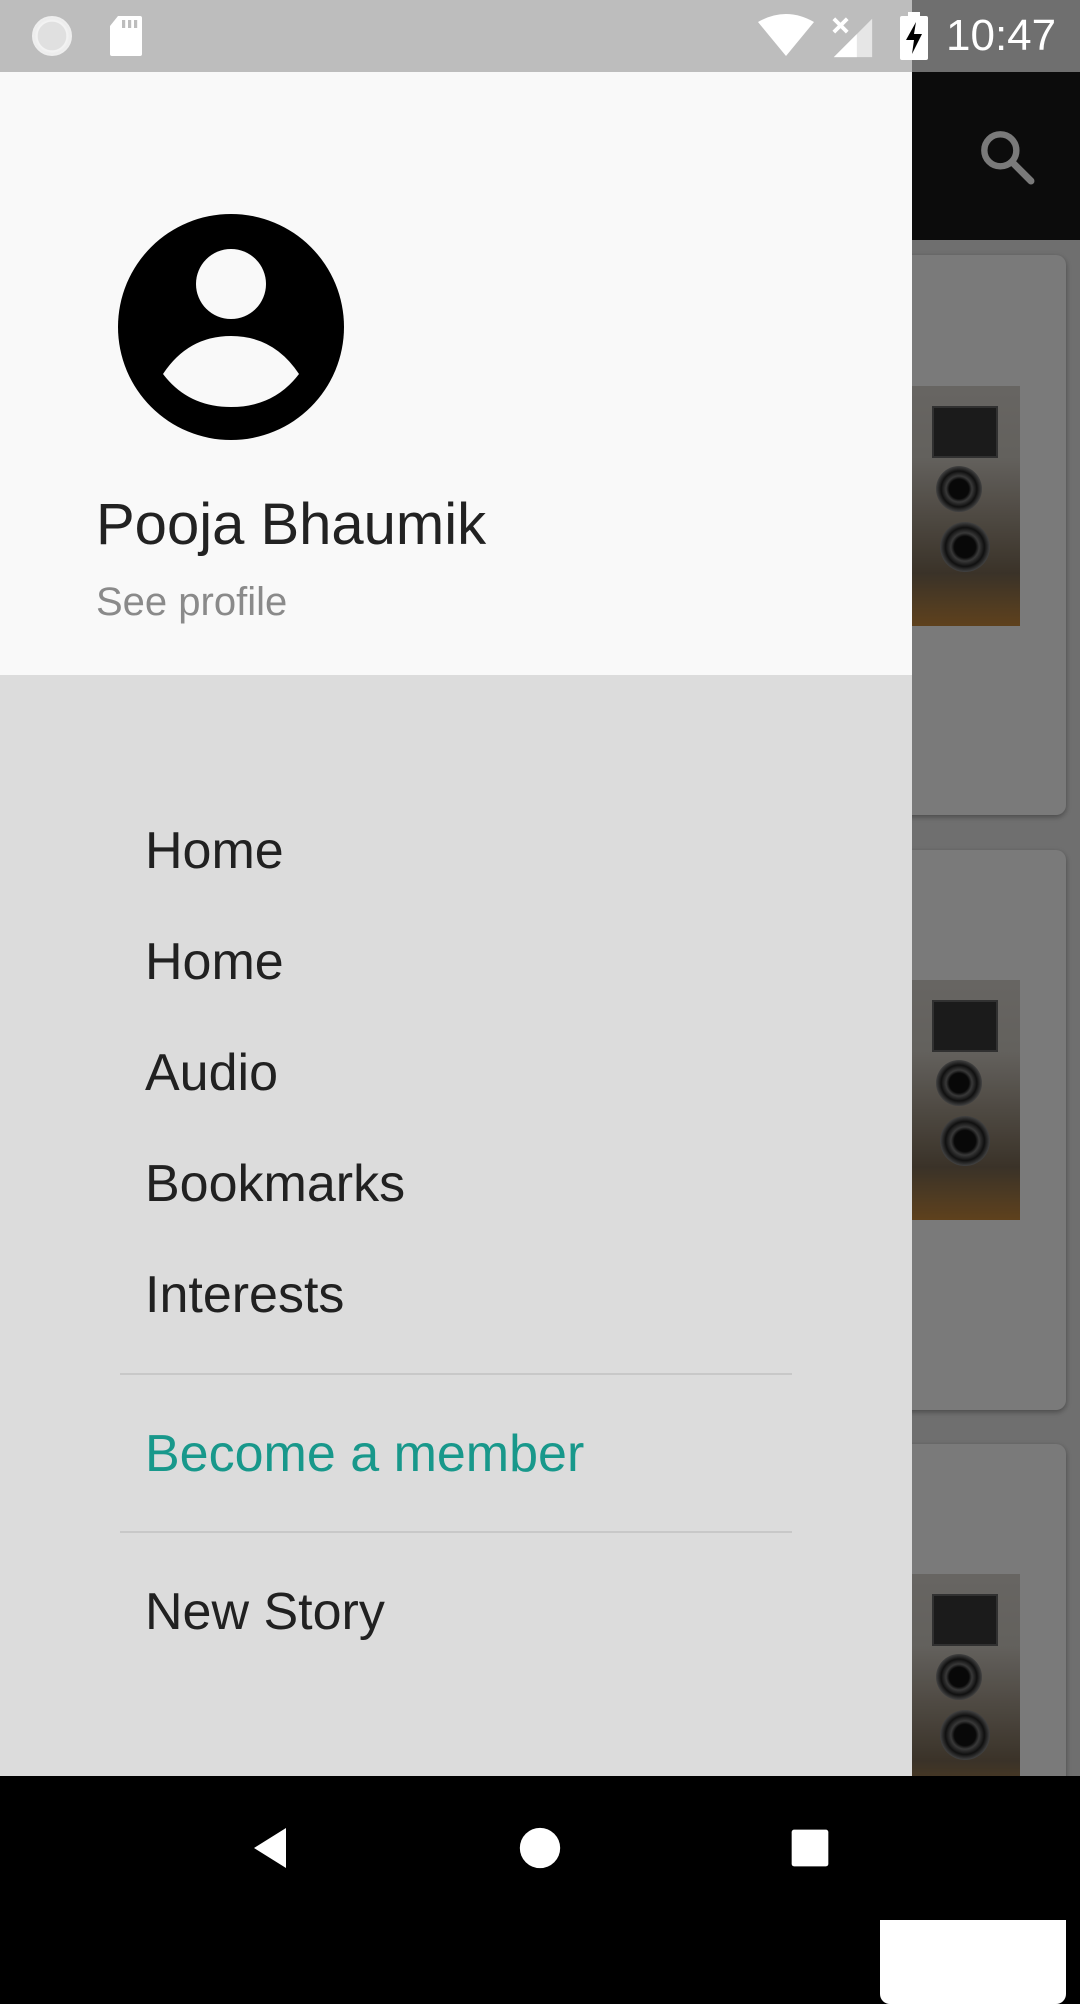 The width and height of the screenshot is (1080, 2004). What do you see at coordinates (214, 962) in the screenshot?
I see `menu-item-home-2: Home` at bounding box center [214, 962].